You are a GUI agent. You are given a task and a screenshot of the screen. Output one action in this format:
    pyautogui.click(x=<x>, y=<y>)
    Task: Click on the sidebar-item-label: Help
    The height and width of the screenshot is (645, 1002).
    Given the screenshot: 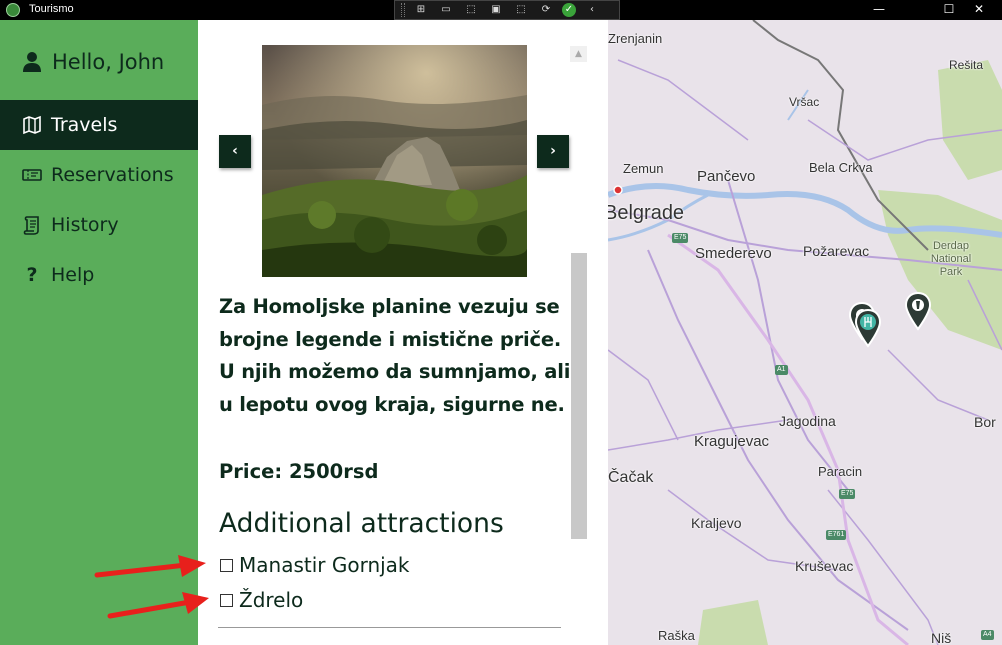 What is the action you would take?
    pyautogui.click(x=73, y=275)
    